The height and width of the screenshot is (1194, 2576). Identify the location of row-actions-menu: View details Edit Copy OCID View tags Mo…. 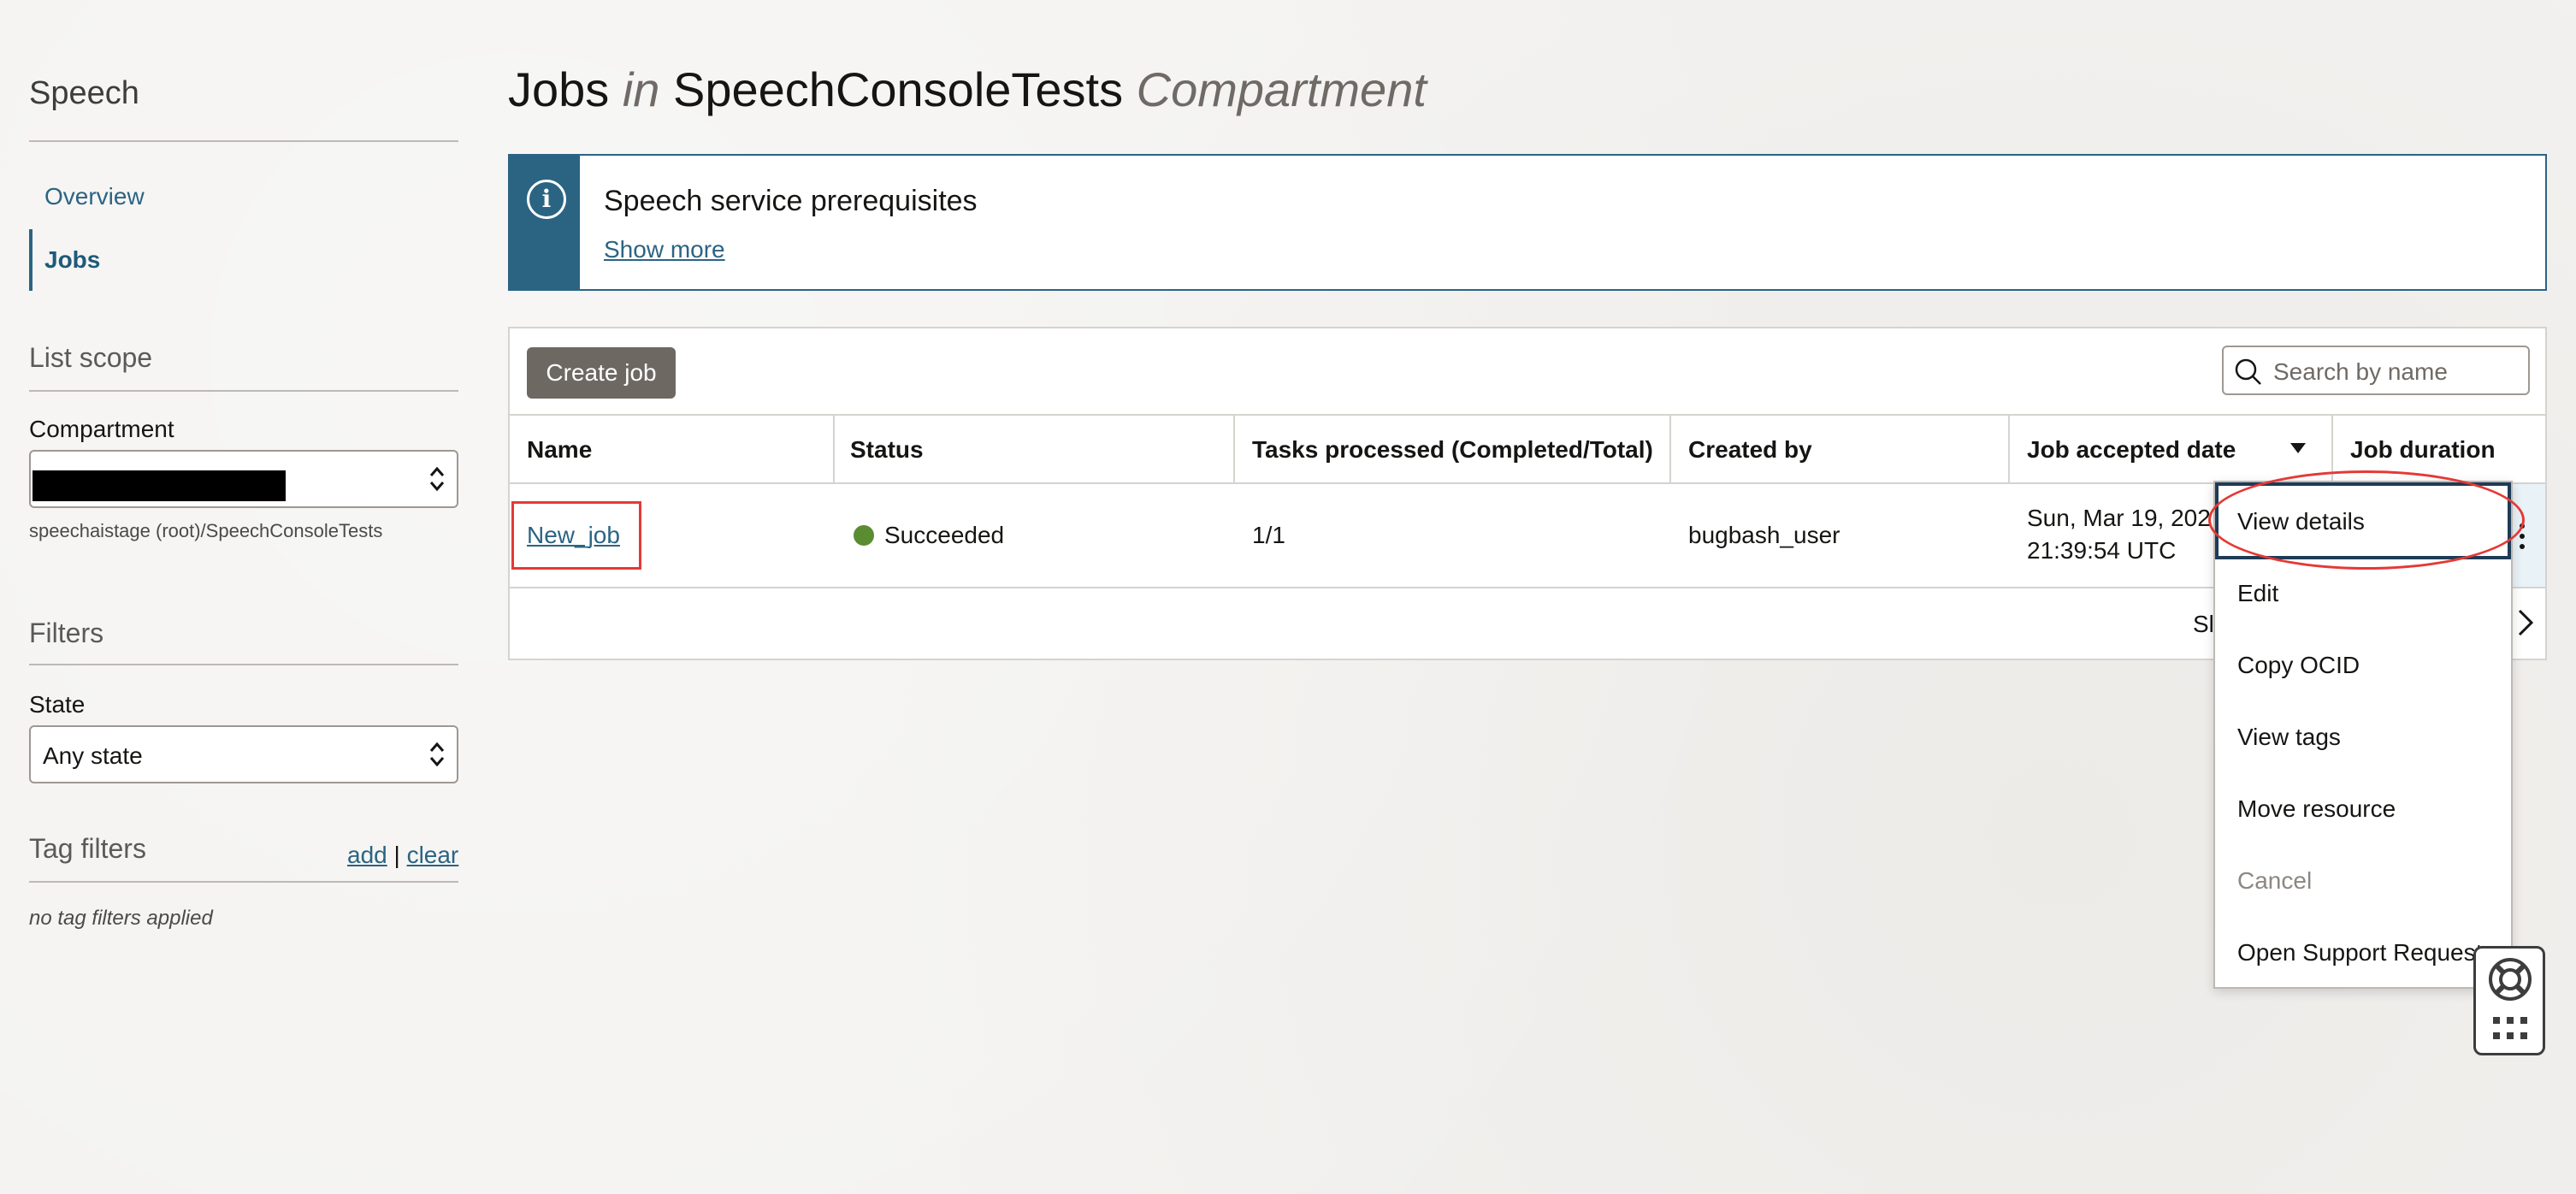
(2366, 729).